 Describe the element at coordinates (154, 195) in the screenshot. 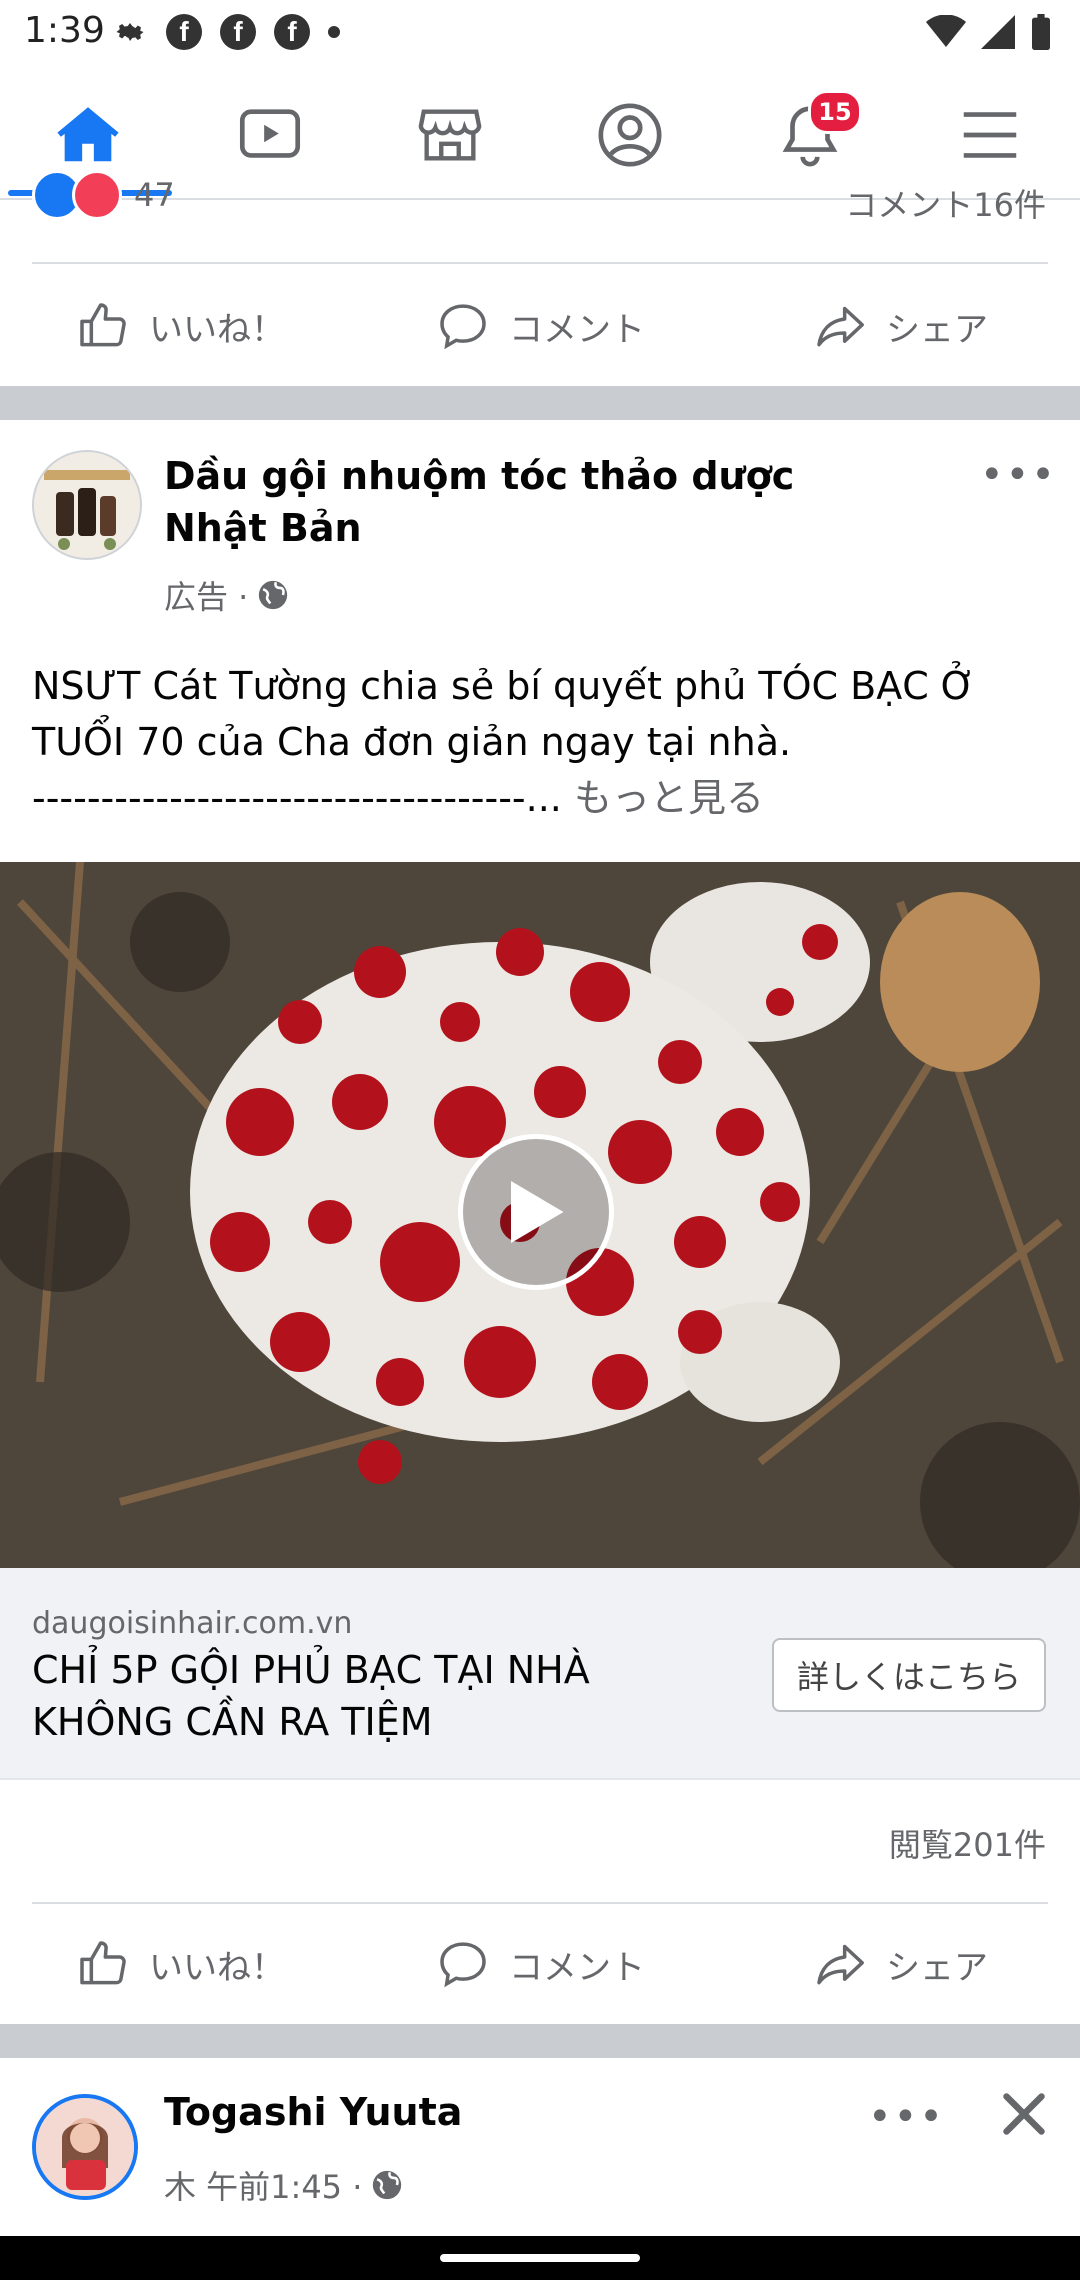

I see `reaction-count: 47` at that location.